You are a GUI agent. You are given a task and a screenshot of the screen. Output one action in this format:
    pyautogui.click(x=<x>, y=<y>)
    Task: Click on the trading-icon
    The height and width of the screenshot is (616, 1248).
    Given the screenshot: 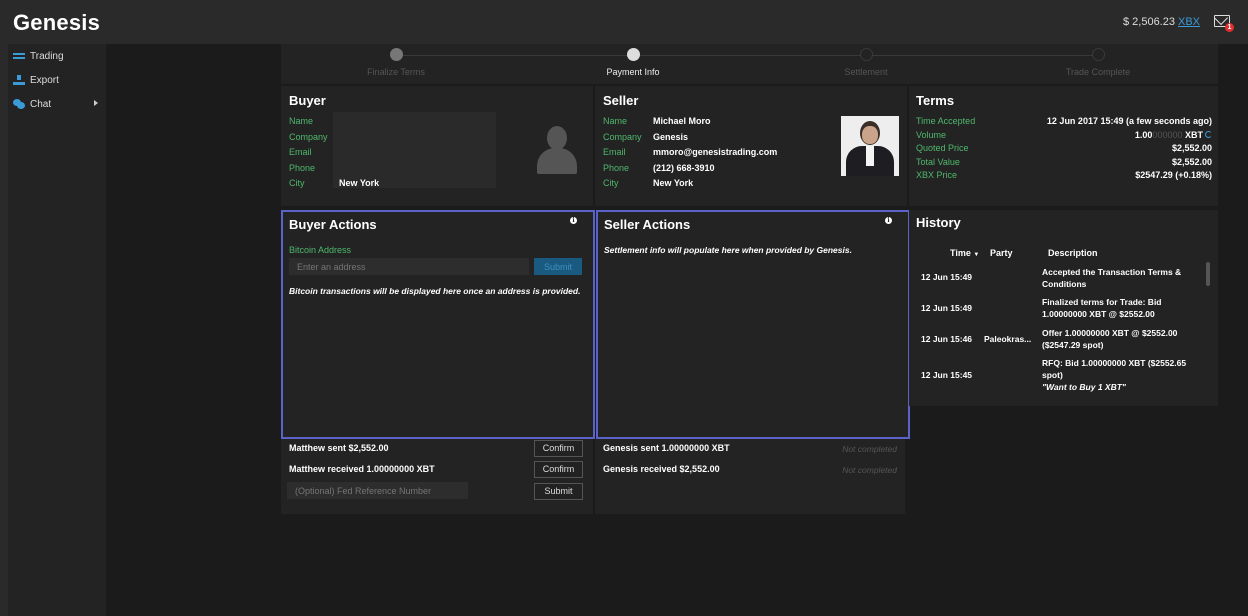 What is the action you would take?
    pyautogui.click(x=19, y=56)
    